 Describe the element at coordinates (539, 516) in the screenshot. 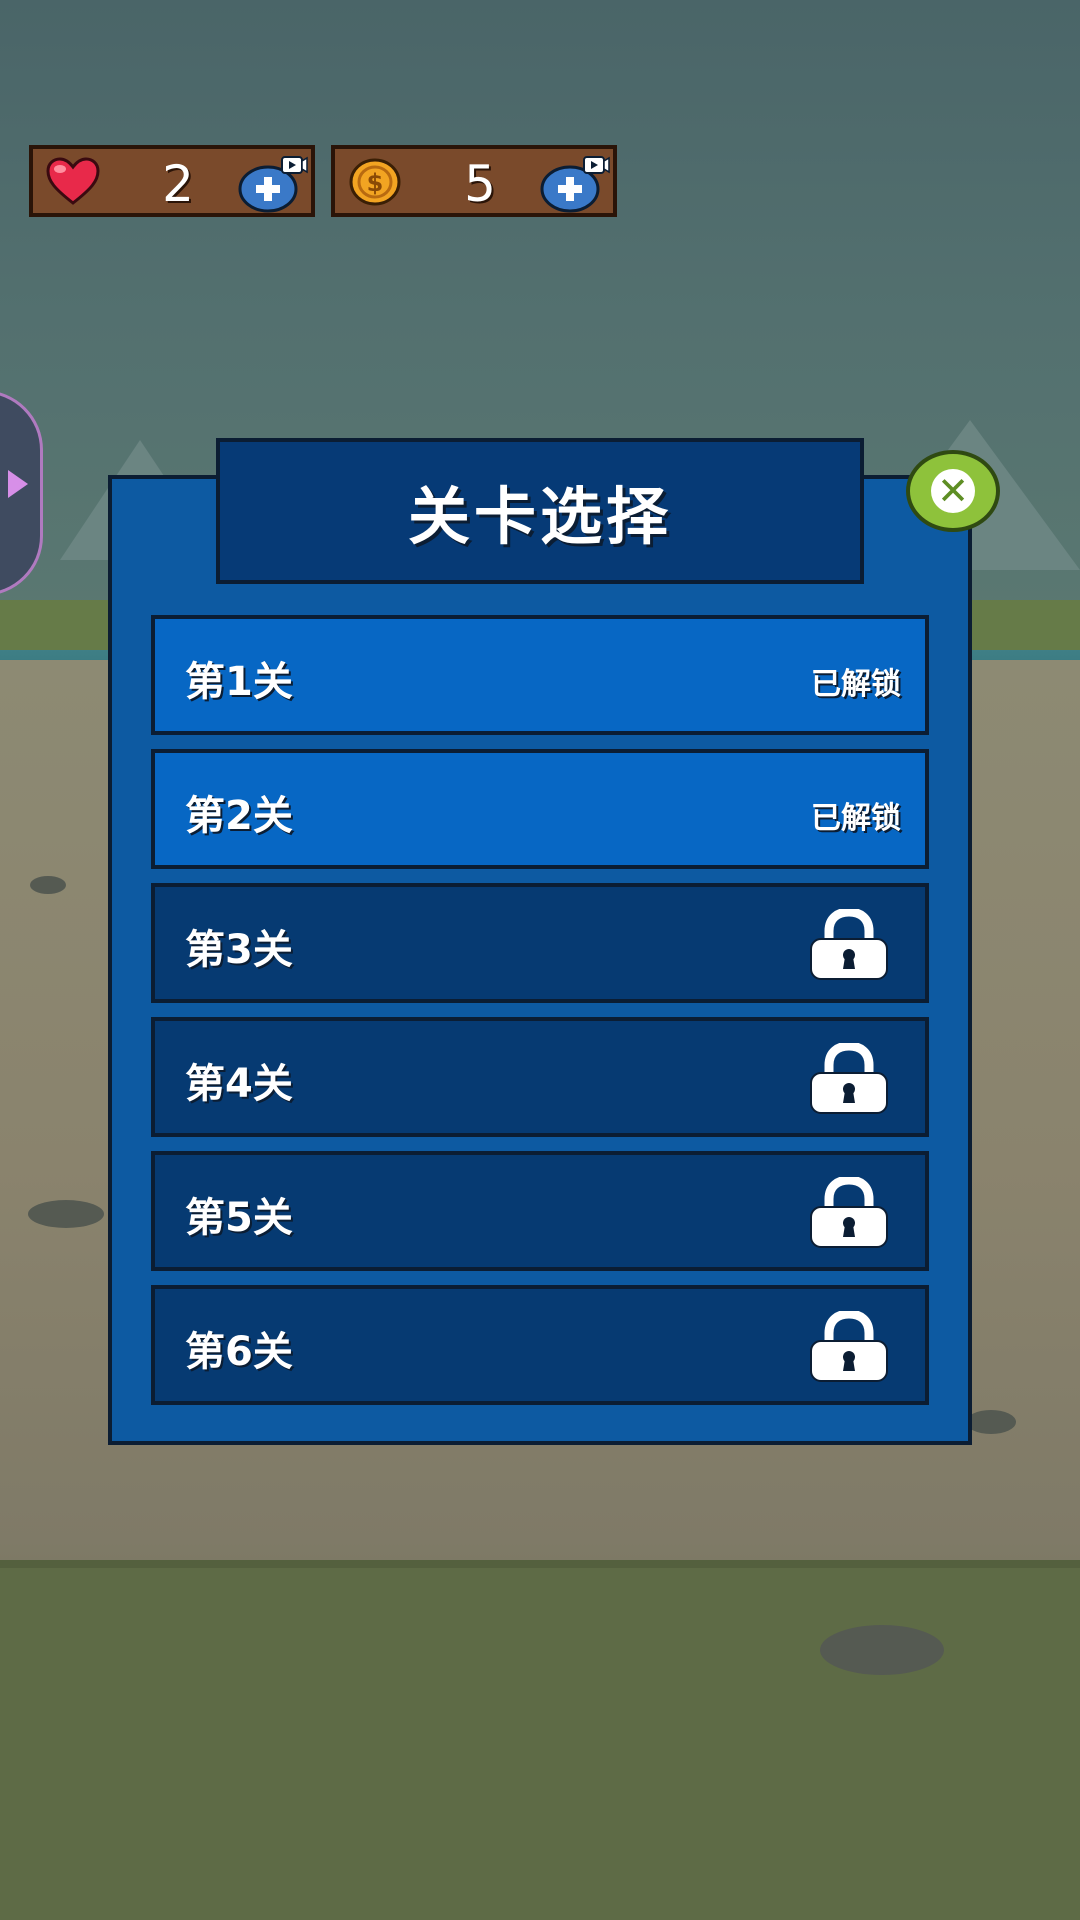

I see `panel-title: 关卡选择` at that location.